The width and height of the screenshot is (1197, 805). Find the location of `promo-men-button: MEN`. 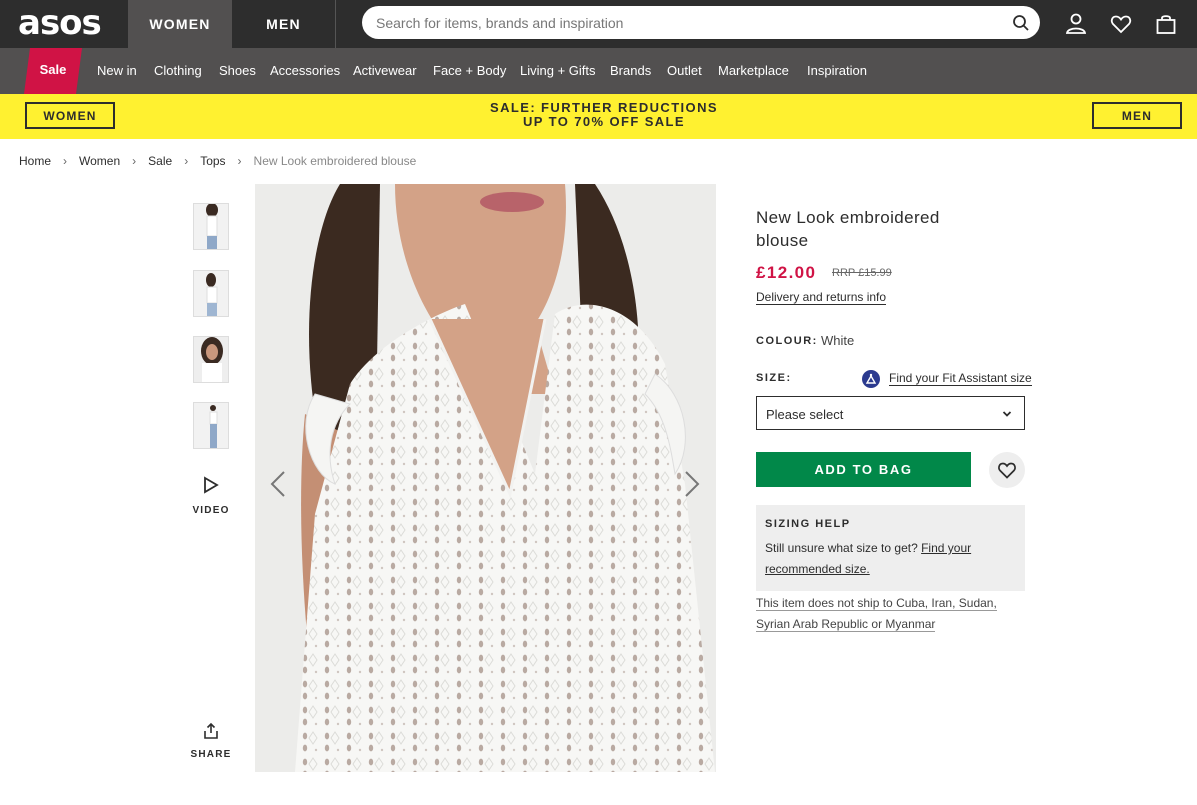

promo-men-button: MEN is located at coordinates (1137, 115).